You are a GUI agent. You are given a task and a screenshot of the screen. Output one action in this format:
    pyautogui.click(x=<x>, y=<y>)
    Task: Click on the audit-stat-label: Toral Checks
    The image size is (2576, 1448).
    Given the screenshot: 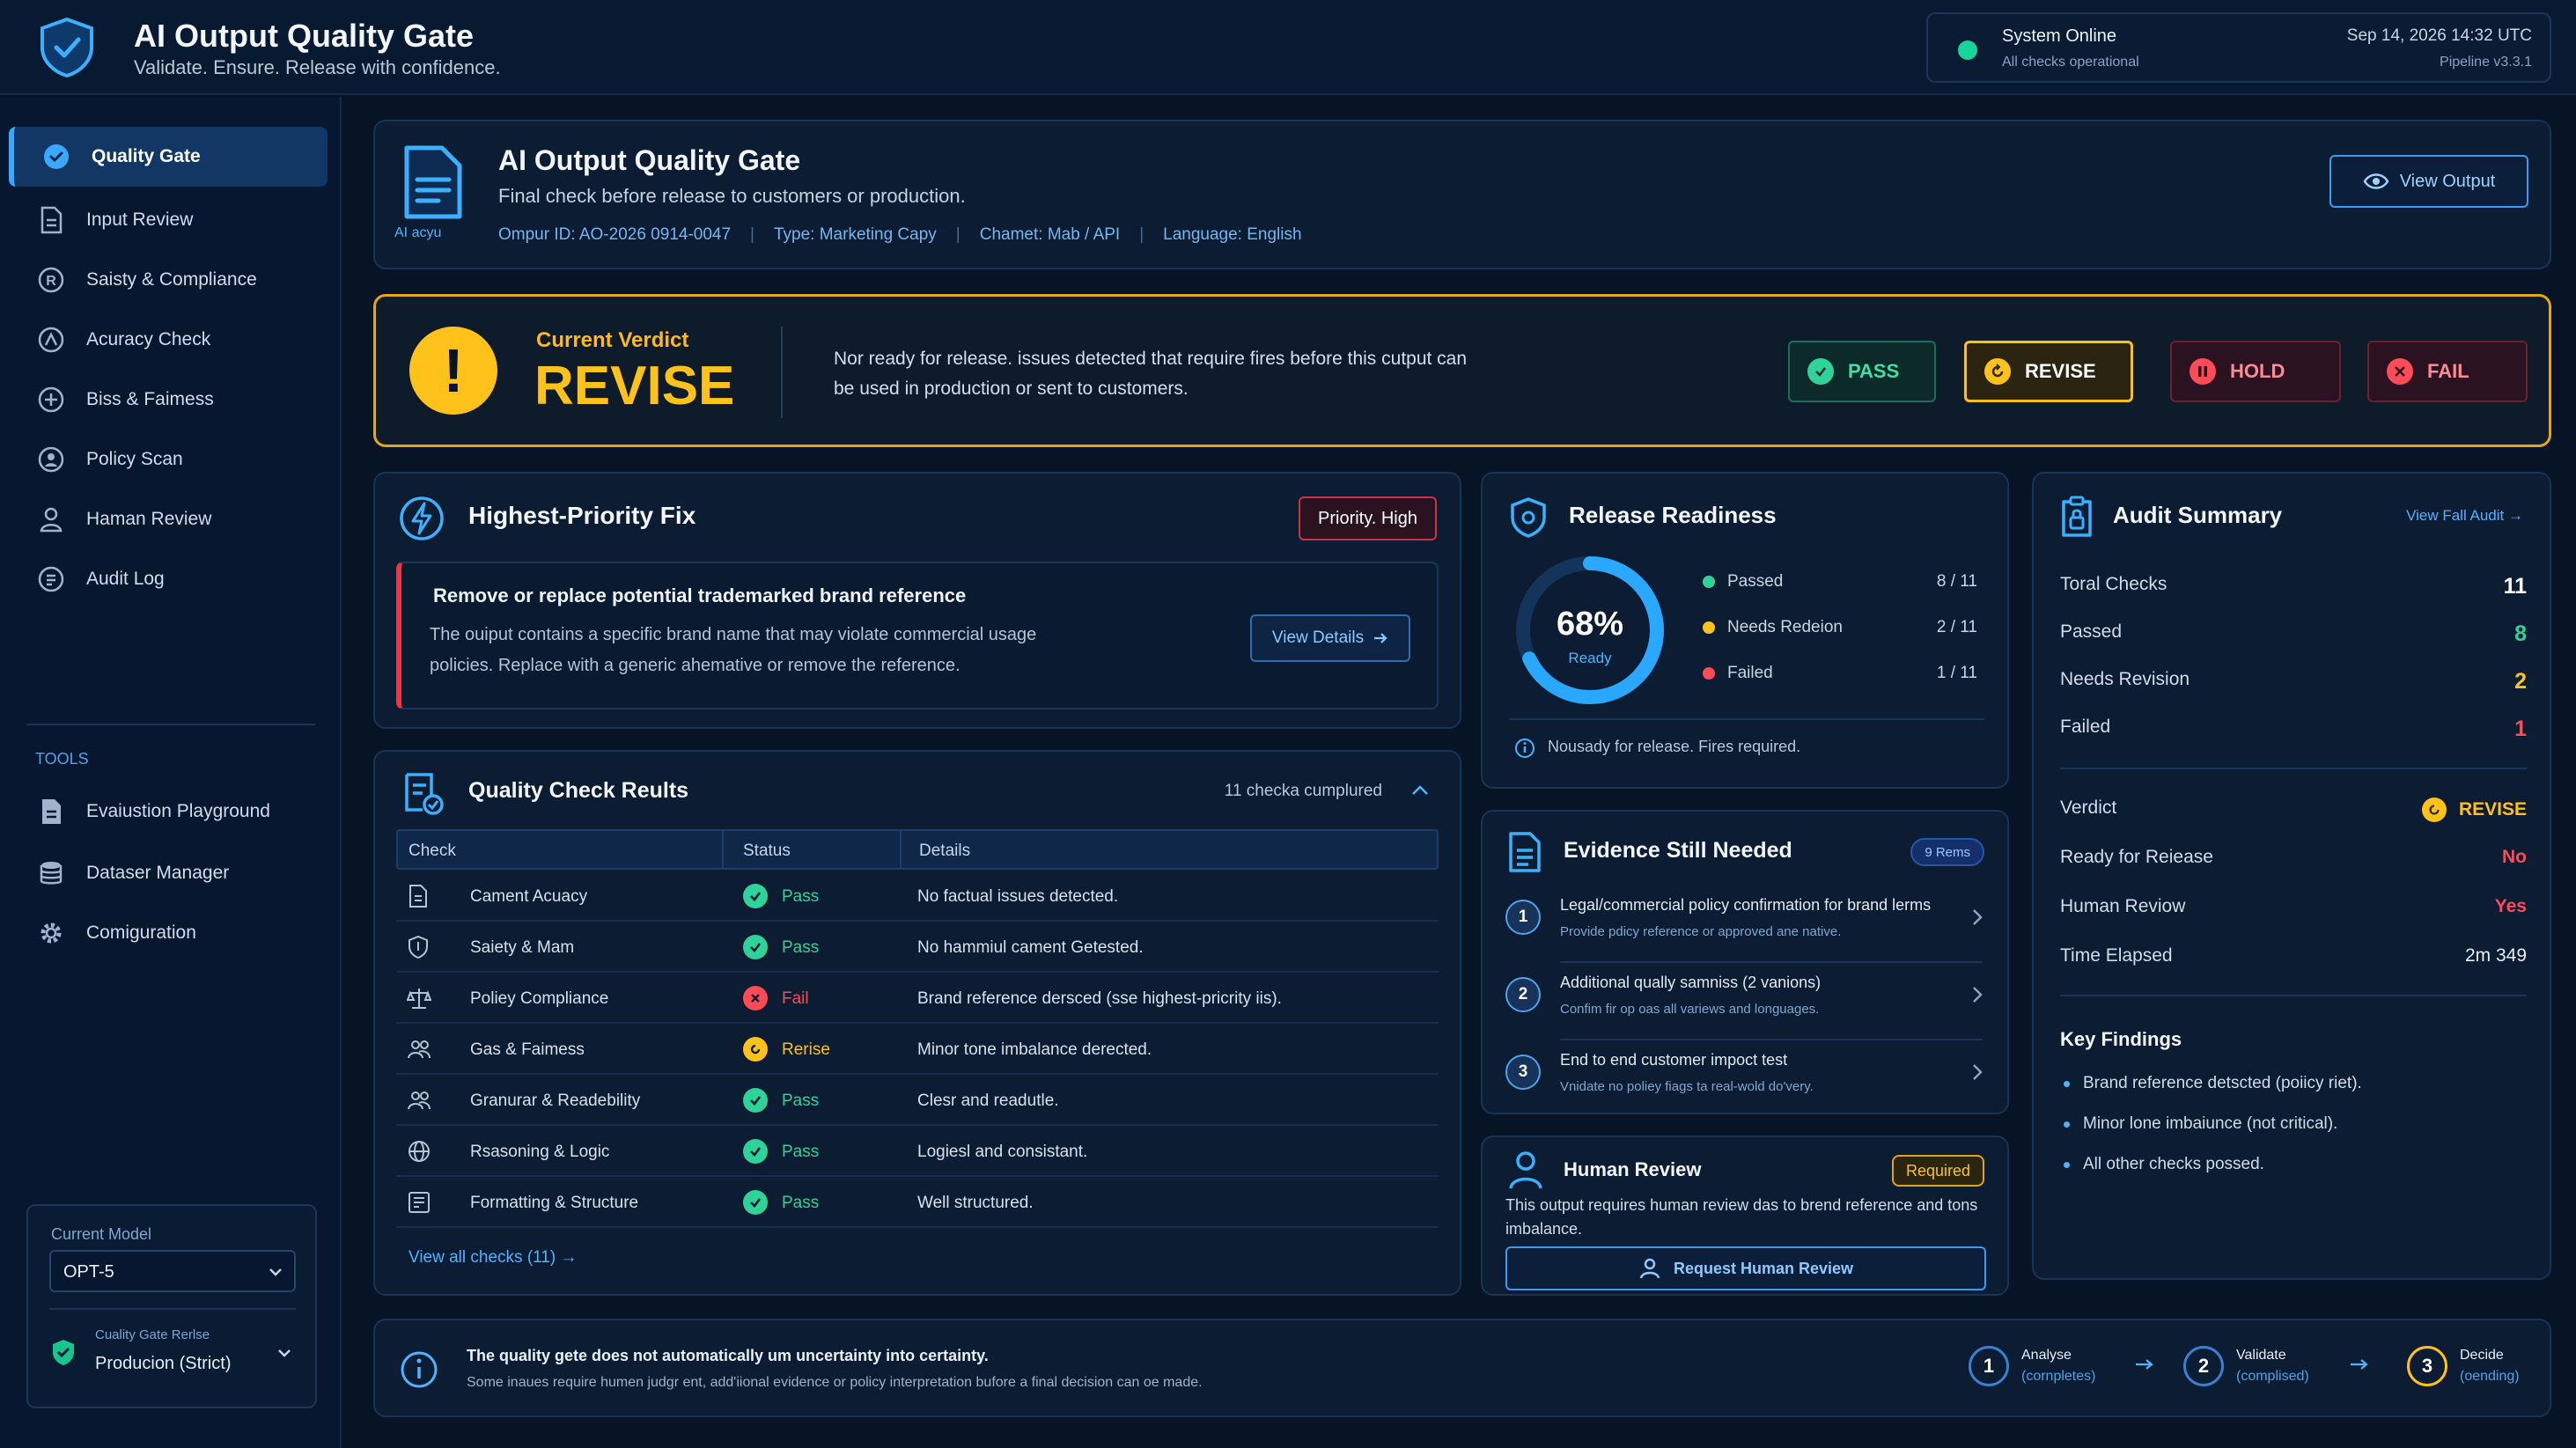 What is the action you would take?
    pyautogui.click(x=2114, y=584)
    